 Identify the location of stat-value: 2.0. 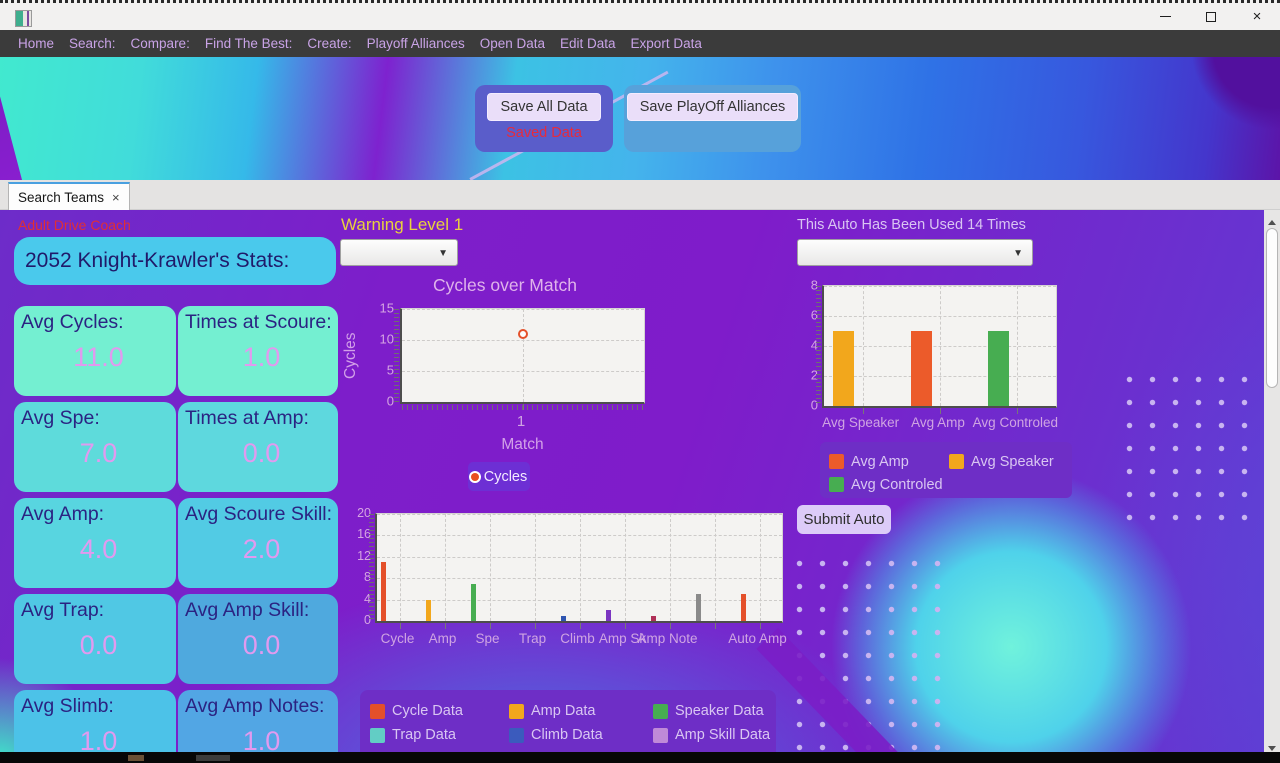
(261, 549).